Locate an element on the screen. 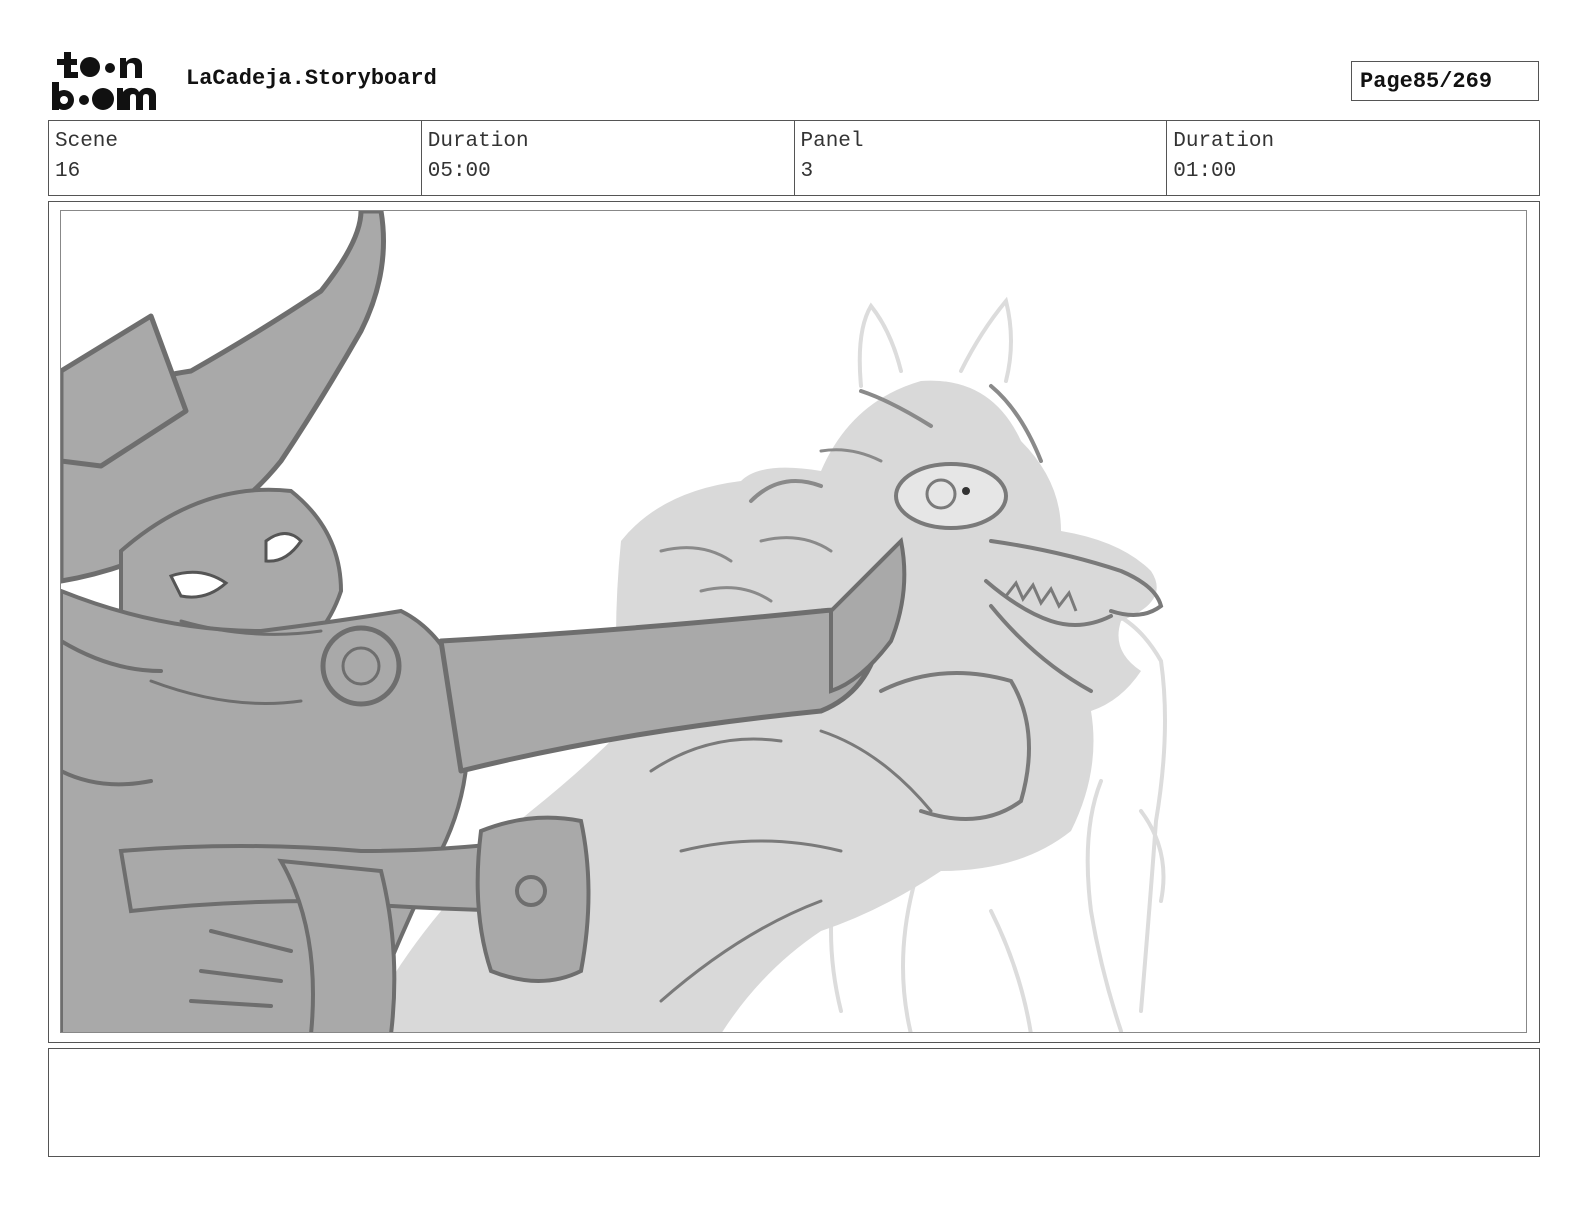 The image size is (1584, 1224). panel-label: Panel is located at coordinates (832, 141).